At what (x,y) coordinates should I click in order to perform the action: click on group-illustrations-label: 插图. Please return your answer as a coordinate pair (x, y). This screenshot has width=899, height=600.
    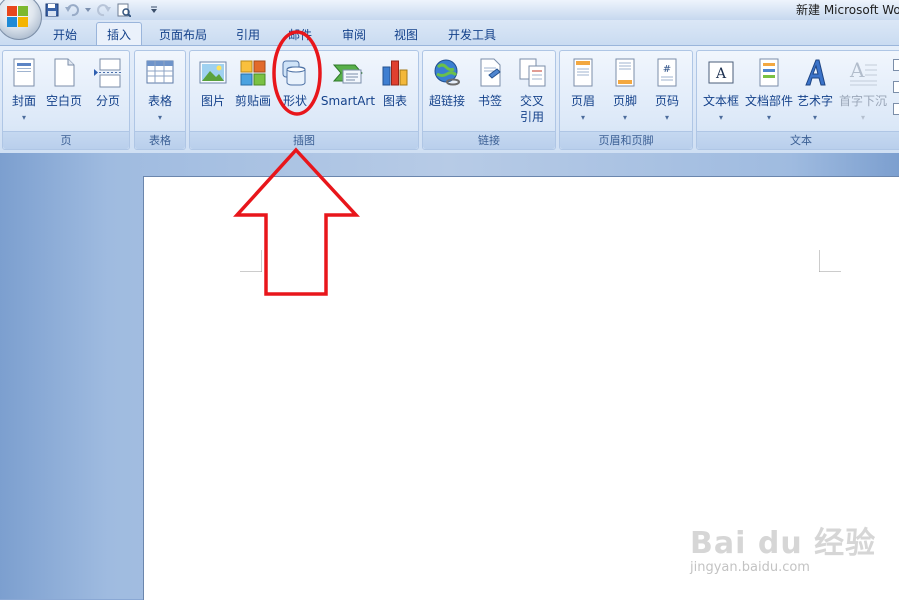
    Looking at the image, I should click on (304, 140).